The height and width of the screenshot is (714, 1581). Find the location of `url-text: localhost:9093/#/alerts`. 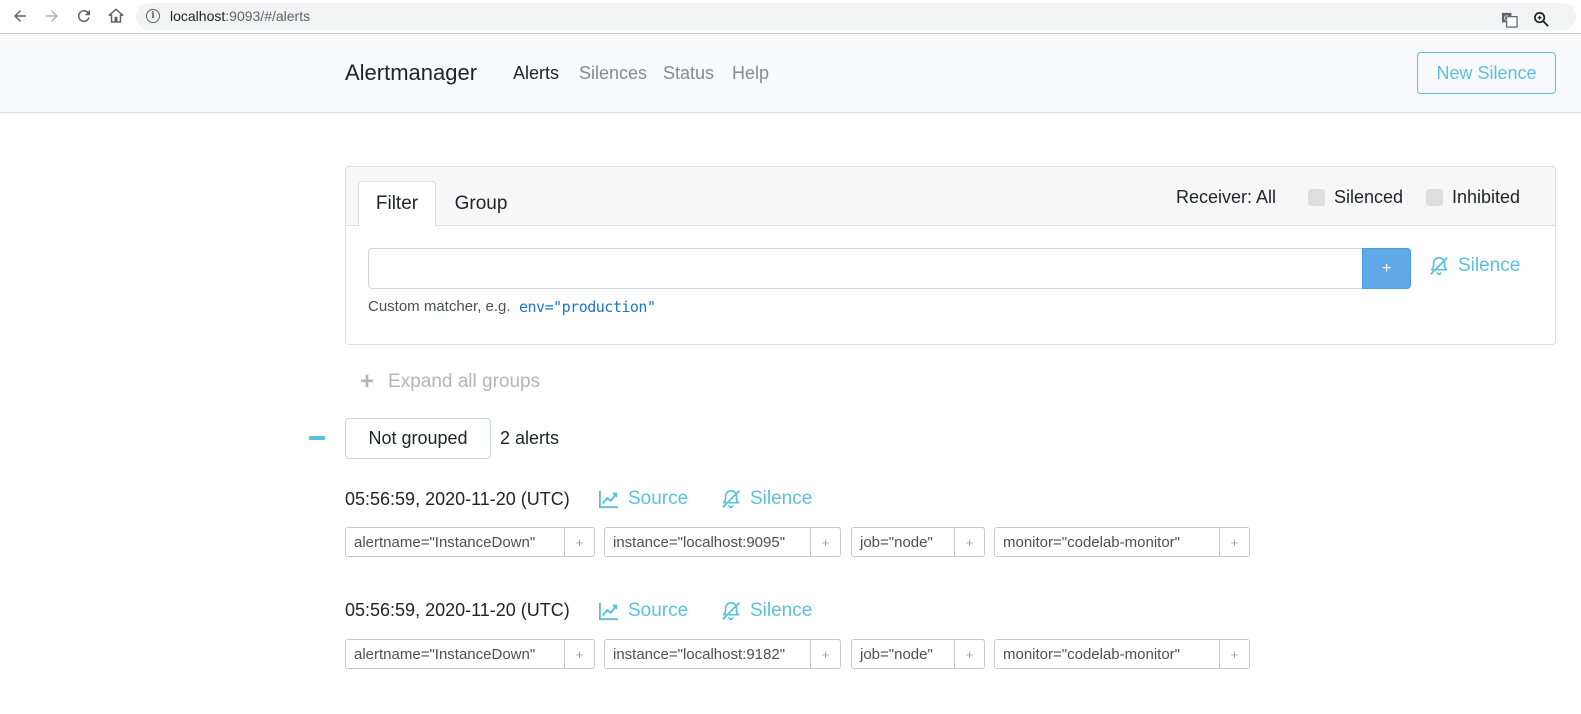

url-text: localhost:9093/#/alerts is located at coordinates (240, 16).